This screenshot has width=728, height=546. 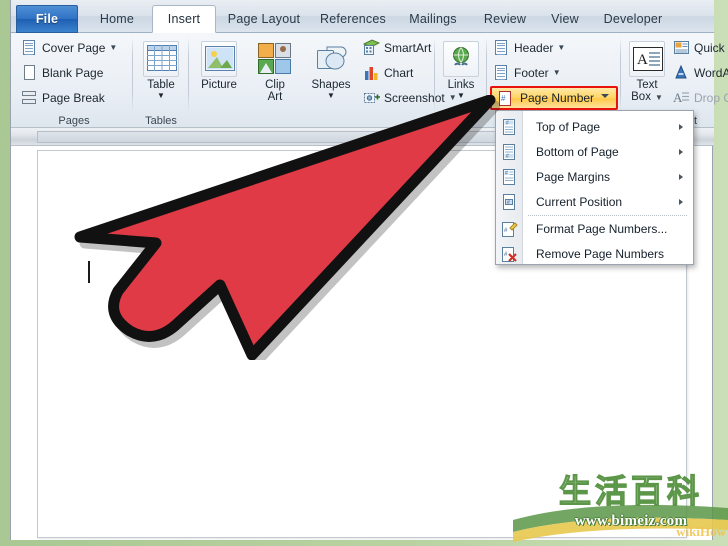 What do you see at coordinates (595, 127) in the screenshot?
I see `menu-item-top-of-page: # Top of Page` at bounding box center [595, 127].